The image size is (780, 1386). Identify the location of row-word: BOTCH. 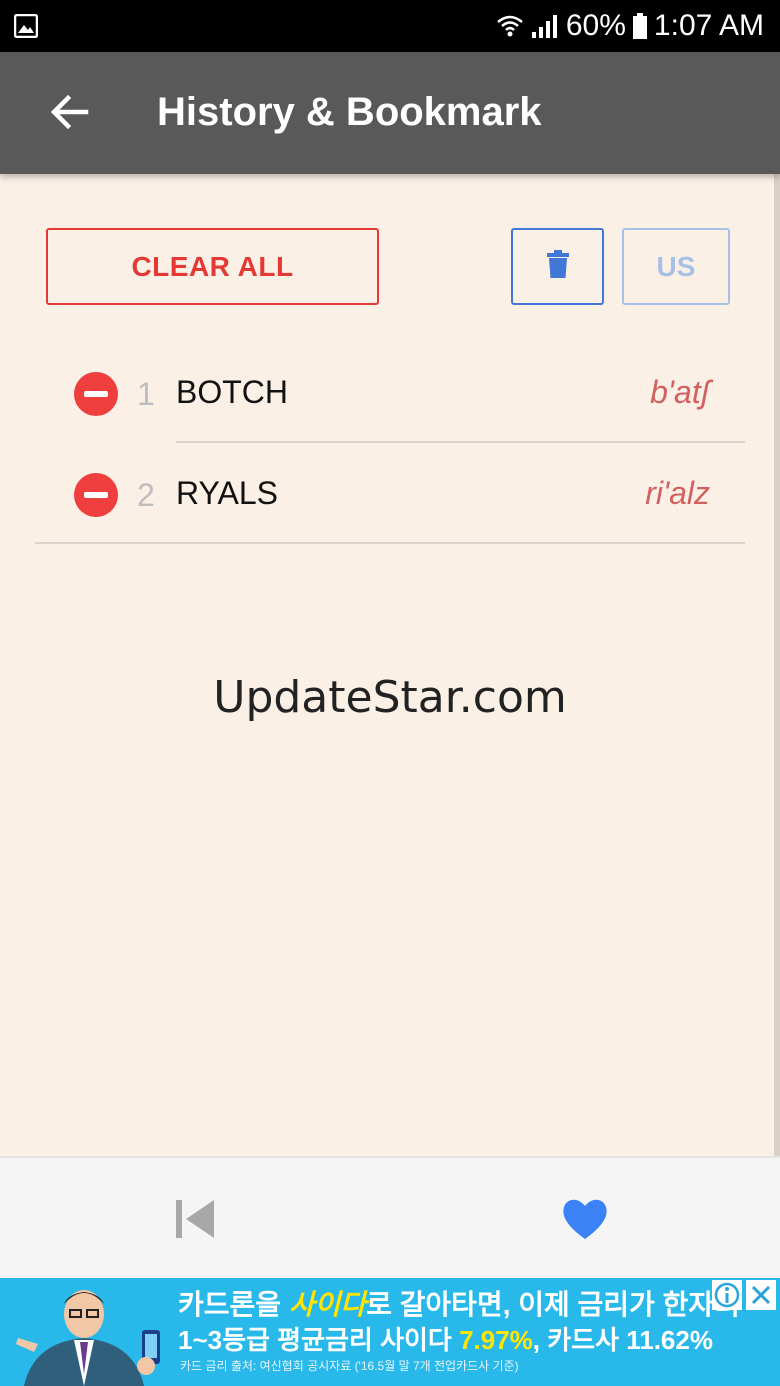
(232, 392).